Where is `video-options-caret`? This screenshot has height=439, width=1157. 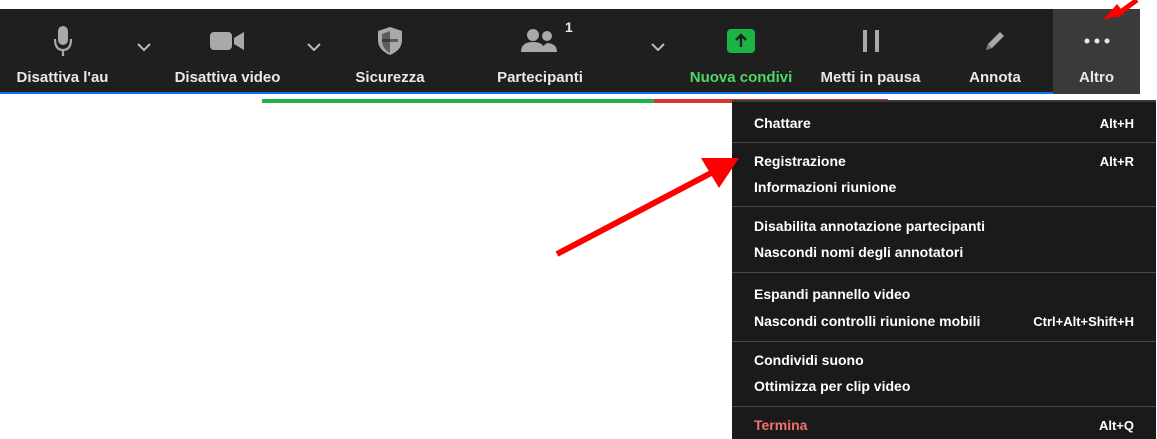
video-options-caret is located at coordinates (314, 47).